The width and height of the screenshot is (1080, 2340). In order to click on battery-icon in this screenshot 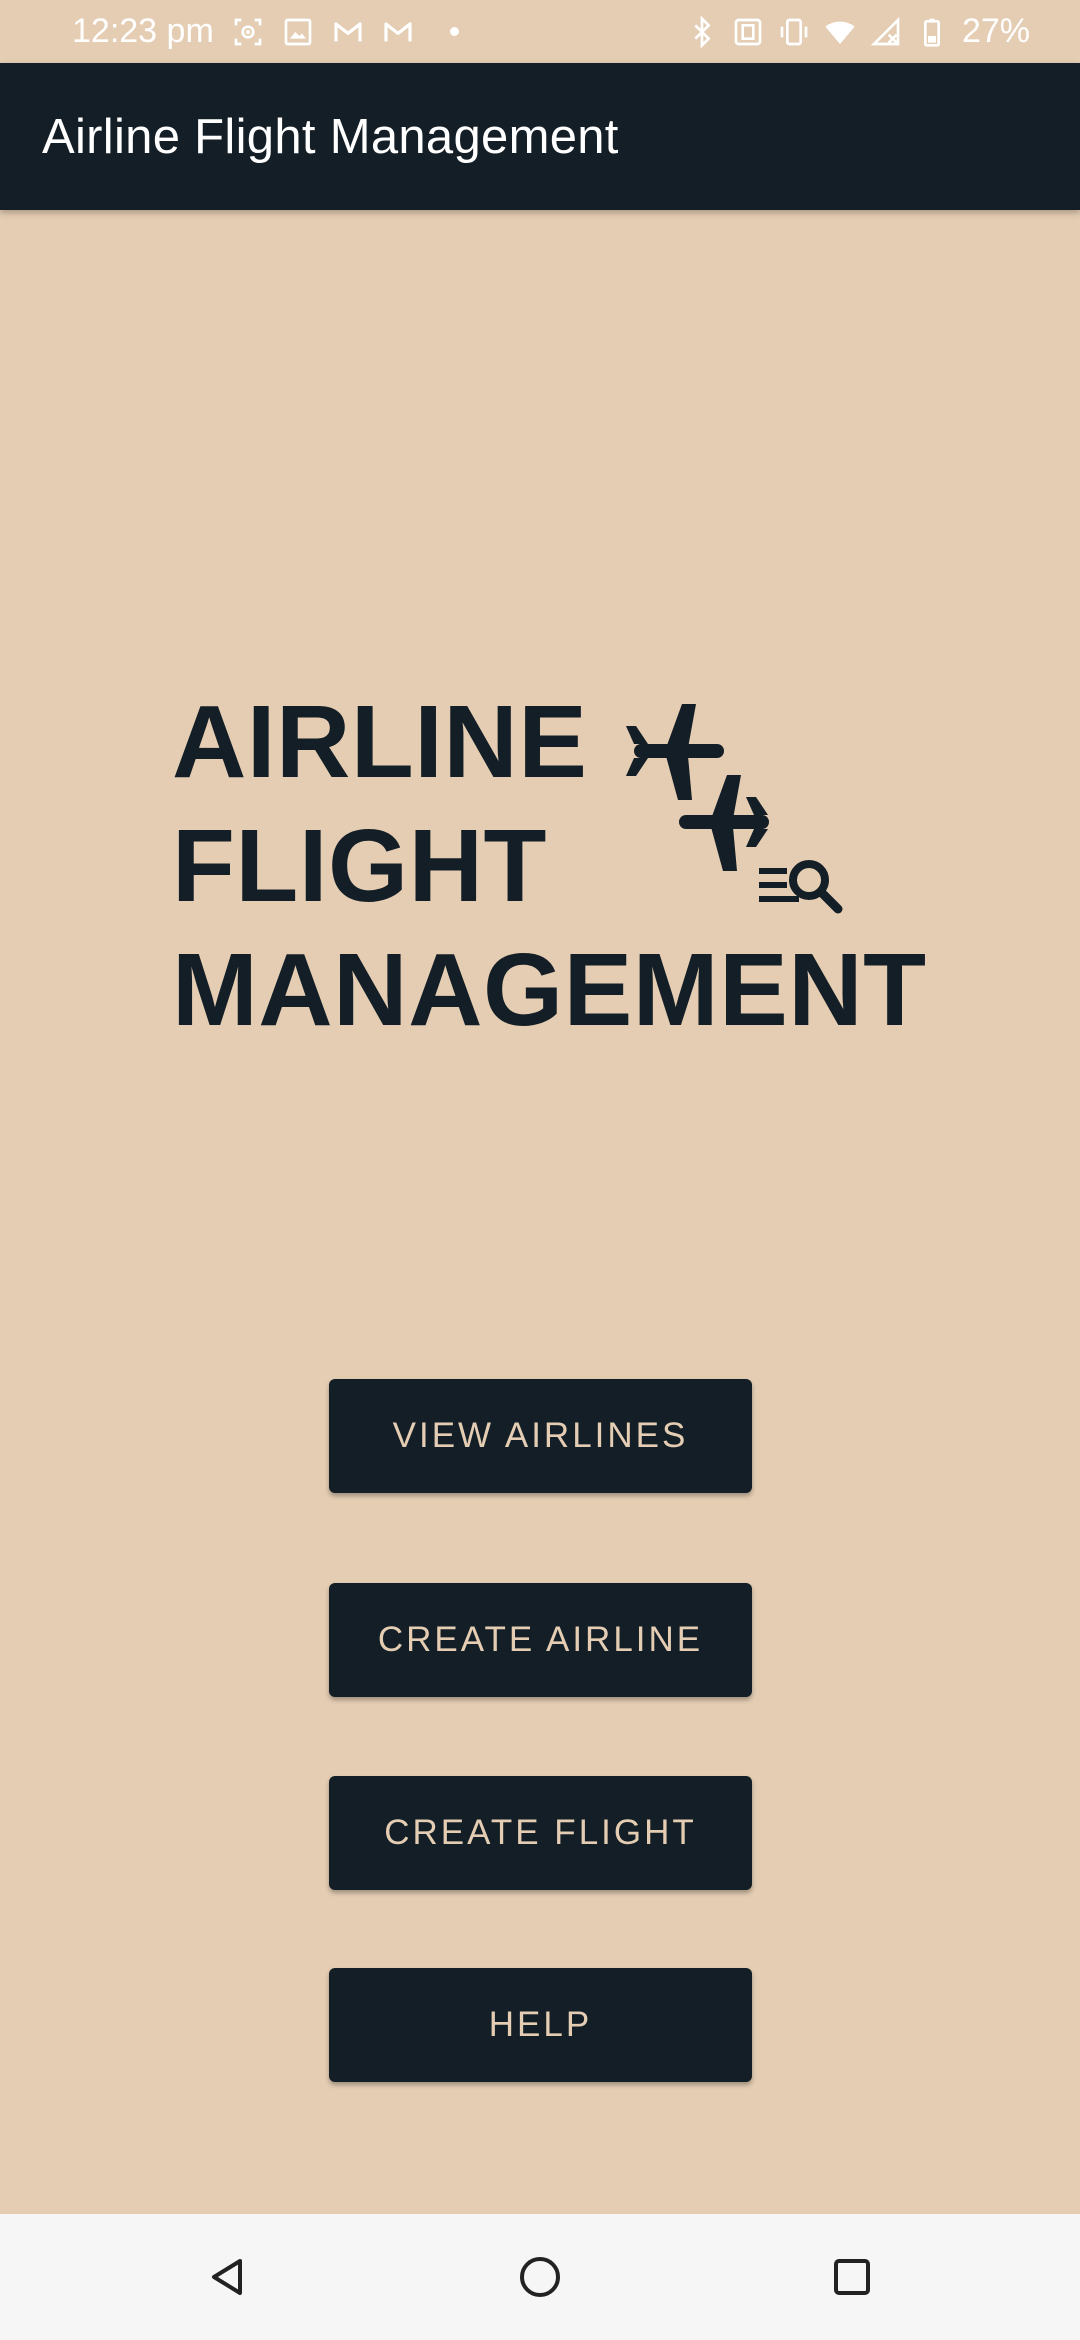, I will do `click(932, 32)`.